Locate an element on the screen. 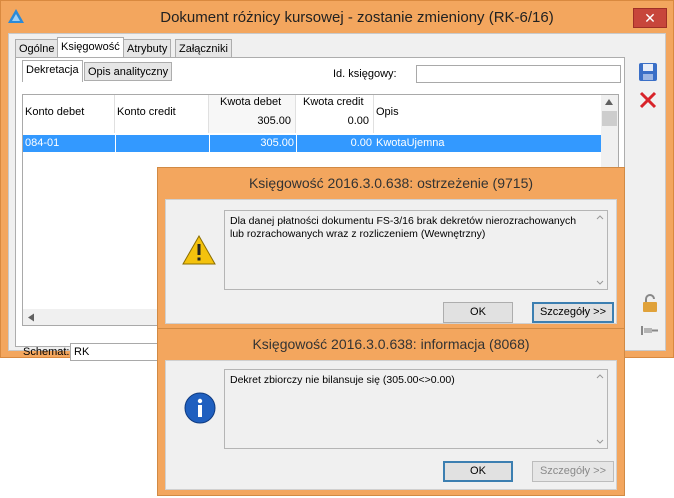 The image size is (674, 498). column-konto-credit: Konto credit is located at coordinates (162, 114).